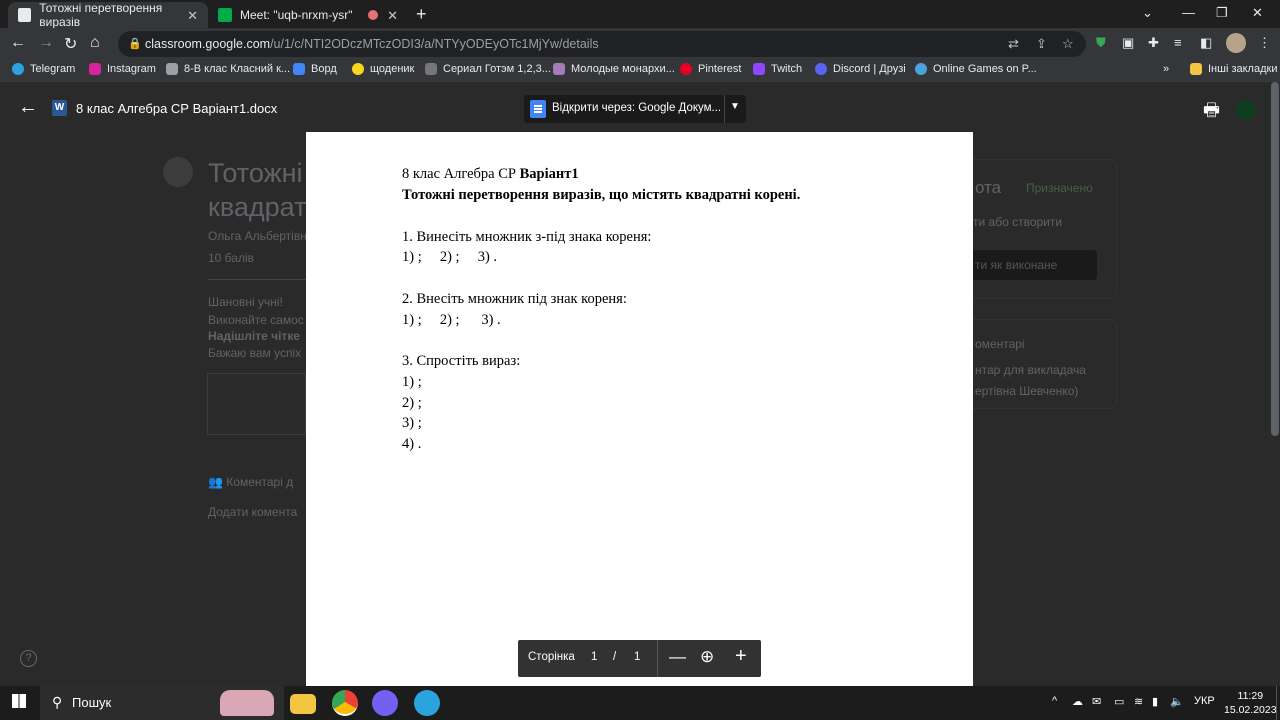  I want to click on menu-icon: ⋮, so click(1264, 43).